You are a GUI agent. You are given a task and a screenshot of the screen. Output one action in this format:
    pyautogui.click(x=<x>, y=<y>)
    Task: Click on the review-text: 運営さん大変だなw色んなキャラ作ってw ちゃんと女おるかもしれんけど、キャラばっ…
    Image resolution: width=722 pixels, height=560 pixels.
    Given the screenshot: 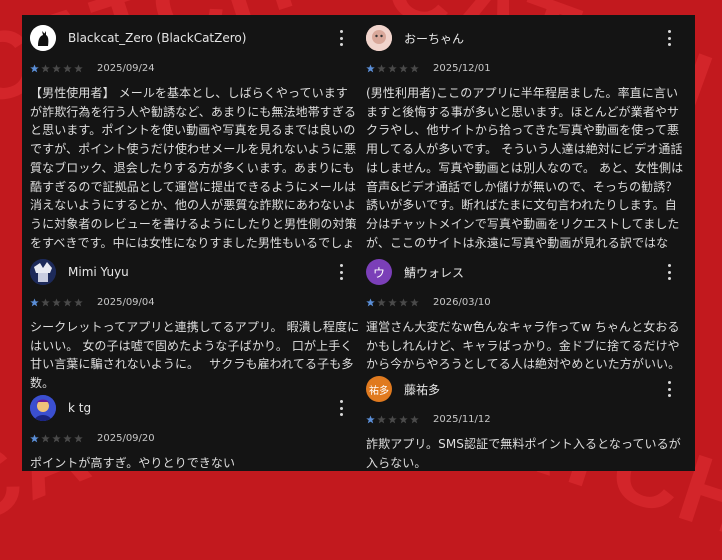 What is the action you would take?
    pyautogui.click(x=523, y=346)
    